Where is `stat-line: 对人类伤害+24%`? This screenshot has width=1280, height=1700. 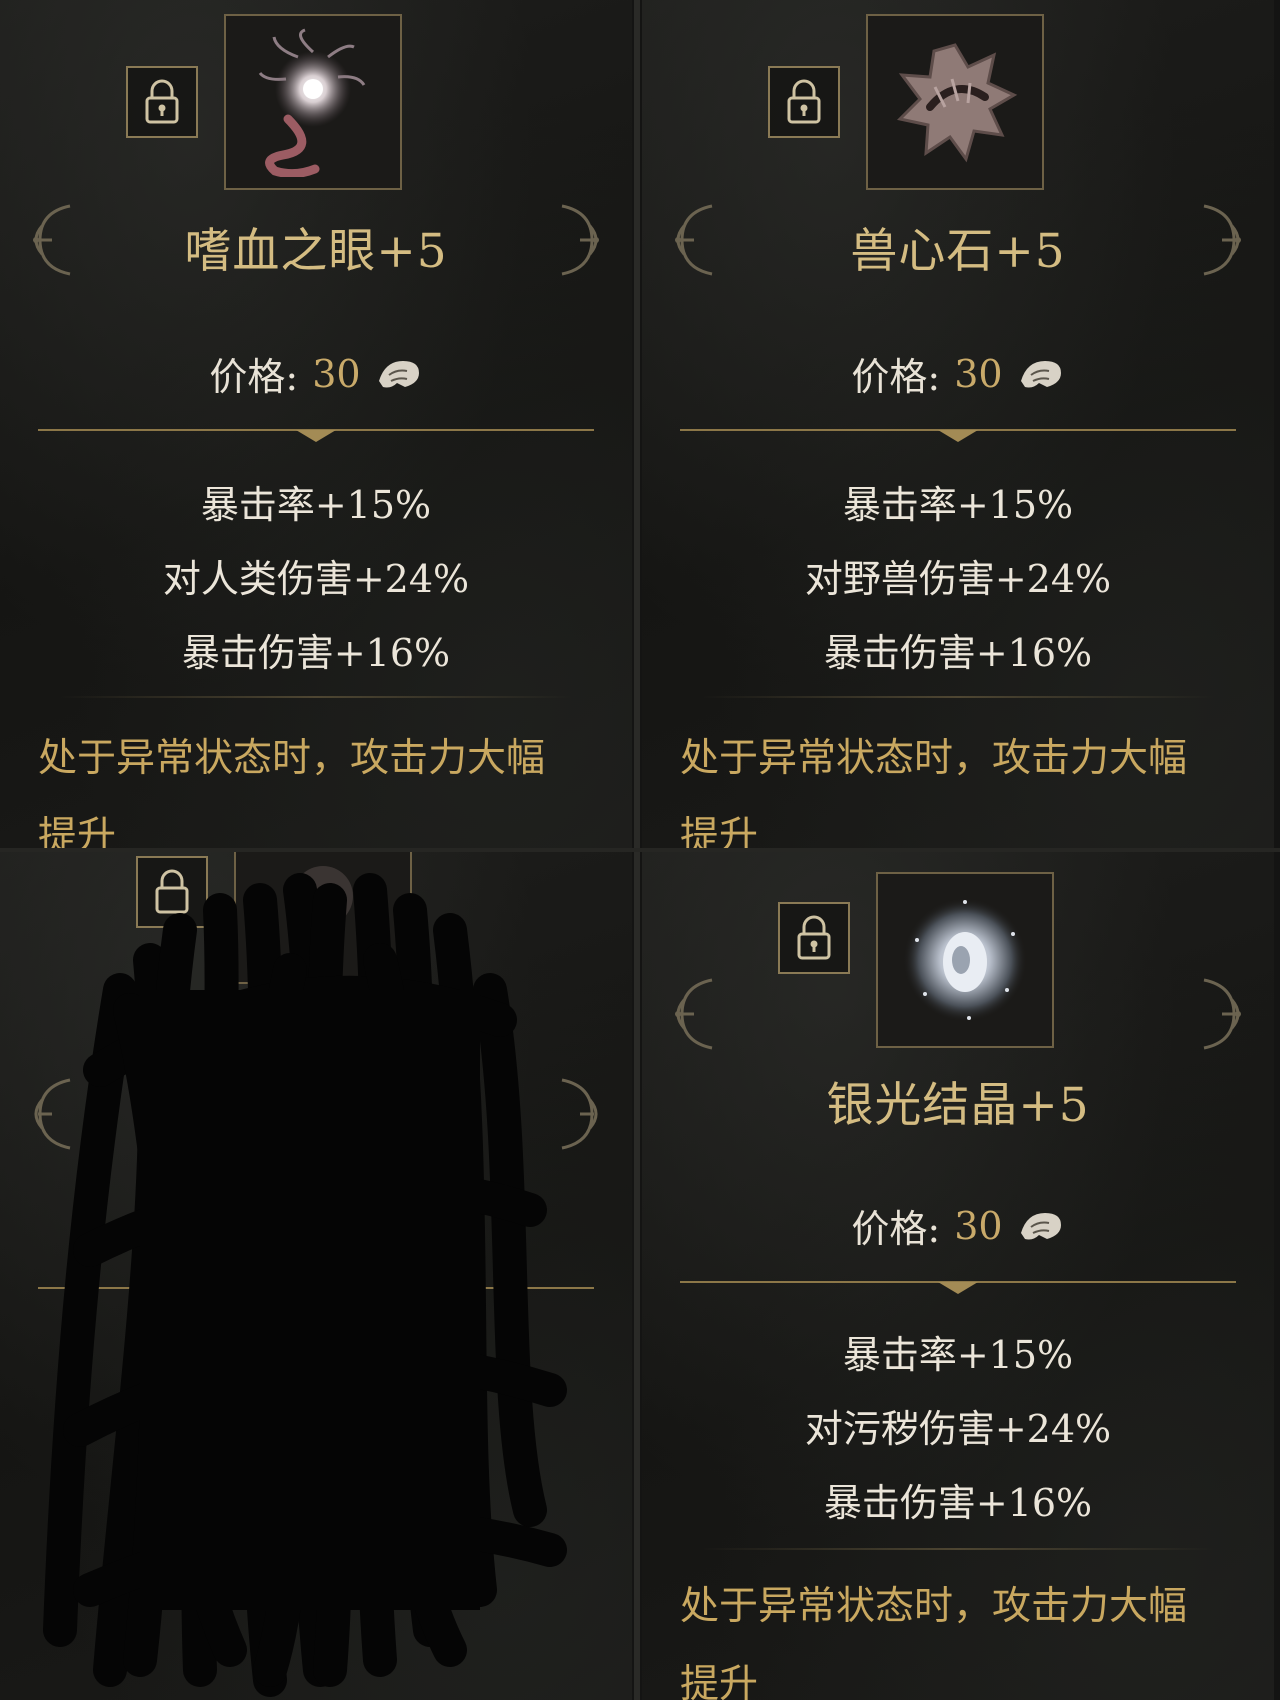
stat-line: 对人类伤害+24% is located at coordinates (316, 579).